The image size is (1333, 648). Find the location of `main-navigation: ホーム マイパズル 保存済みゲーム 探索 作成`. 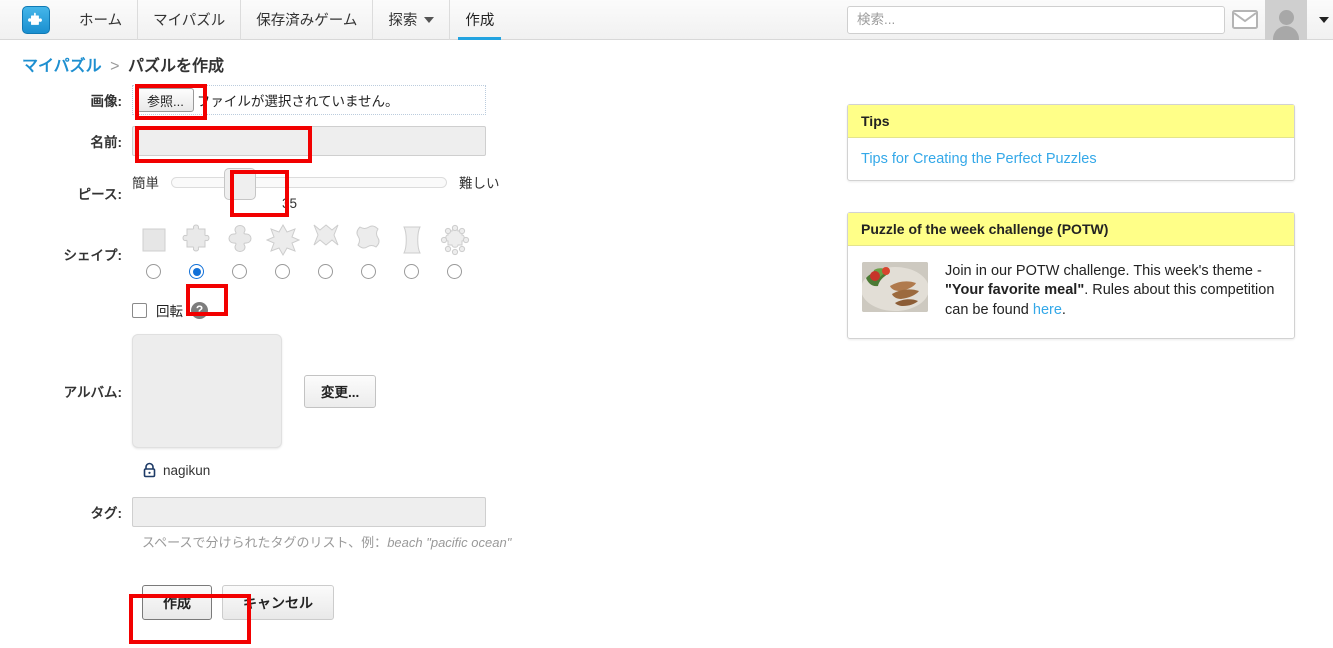

main-navigation: ホーム マイパズル 保存済みゲーム 探索 作成 is located at coordinates (286, 20).